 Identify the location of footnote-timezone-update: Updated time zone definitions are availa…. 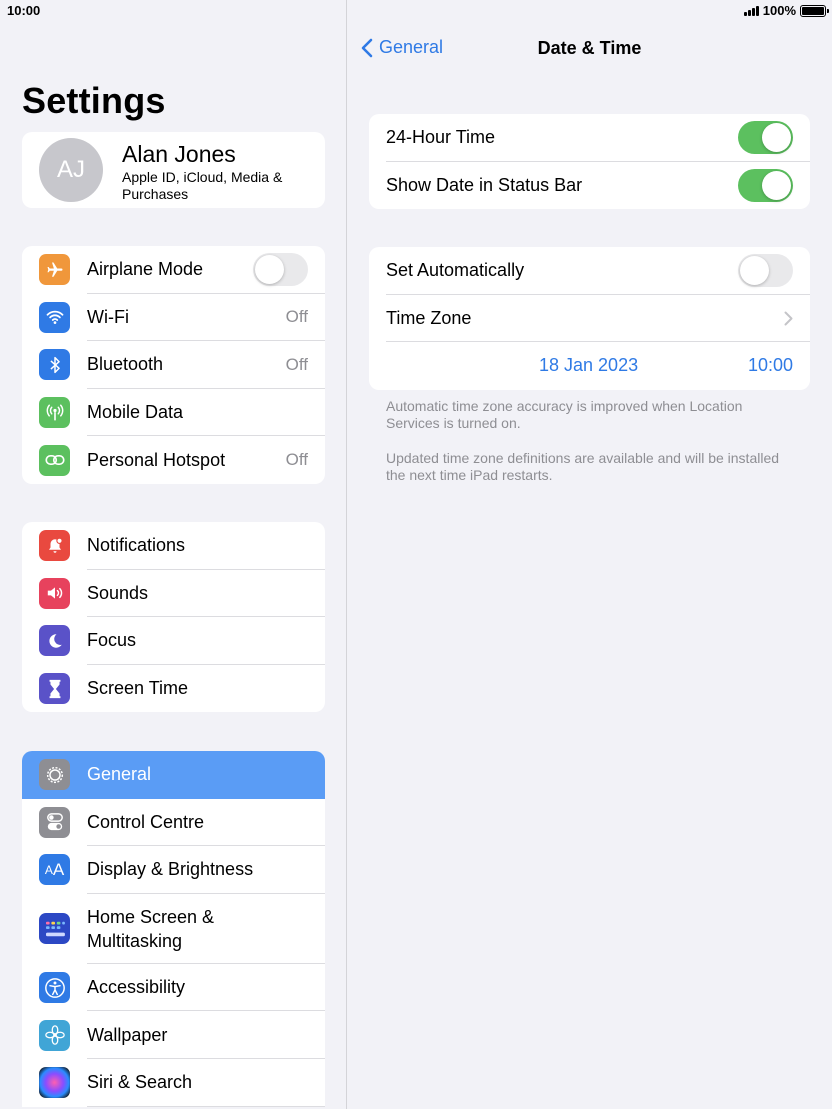
(583, 466).